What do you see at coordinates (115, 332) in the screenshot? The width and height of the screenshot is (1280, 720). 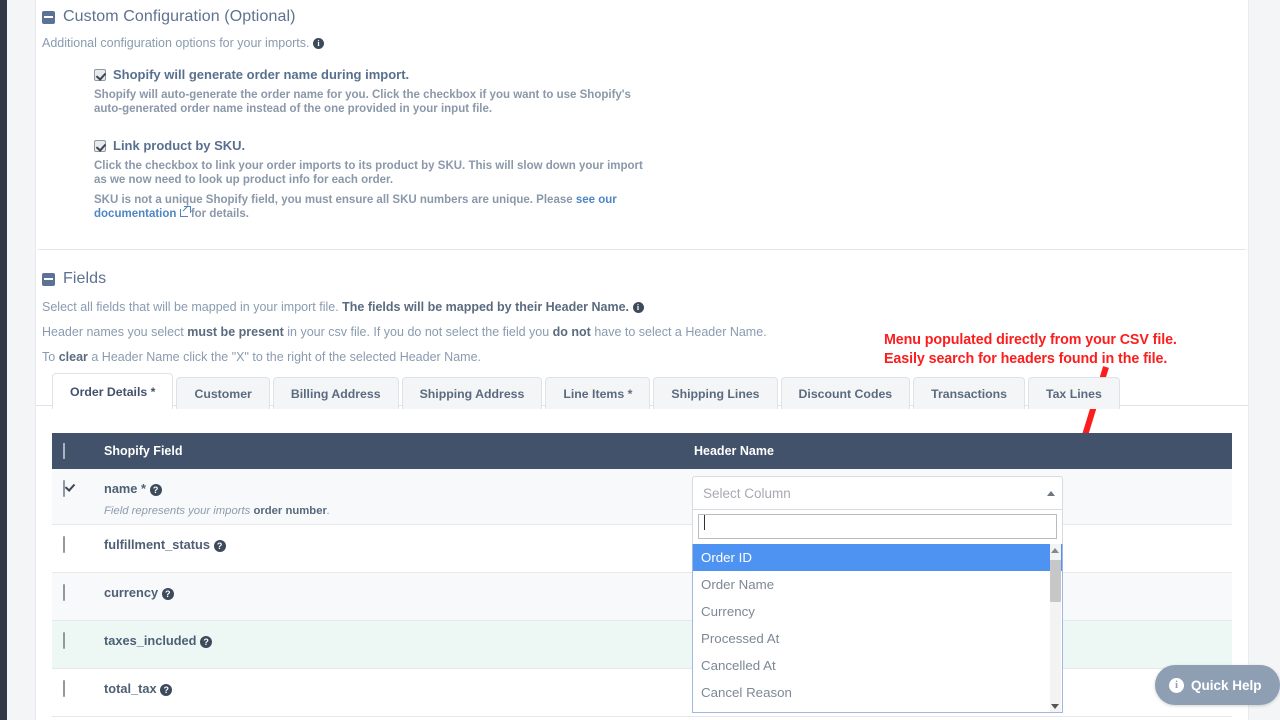 I see `fields-line-2a: Header names you select` at bounding box center [115, 332].